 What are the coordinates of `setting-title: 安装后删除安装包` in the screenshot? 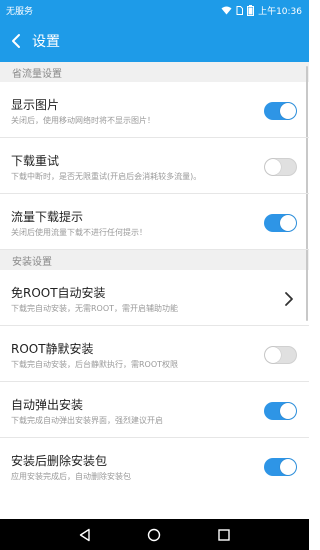 It's located at (59, 461).